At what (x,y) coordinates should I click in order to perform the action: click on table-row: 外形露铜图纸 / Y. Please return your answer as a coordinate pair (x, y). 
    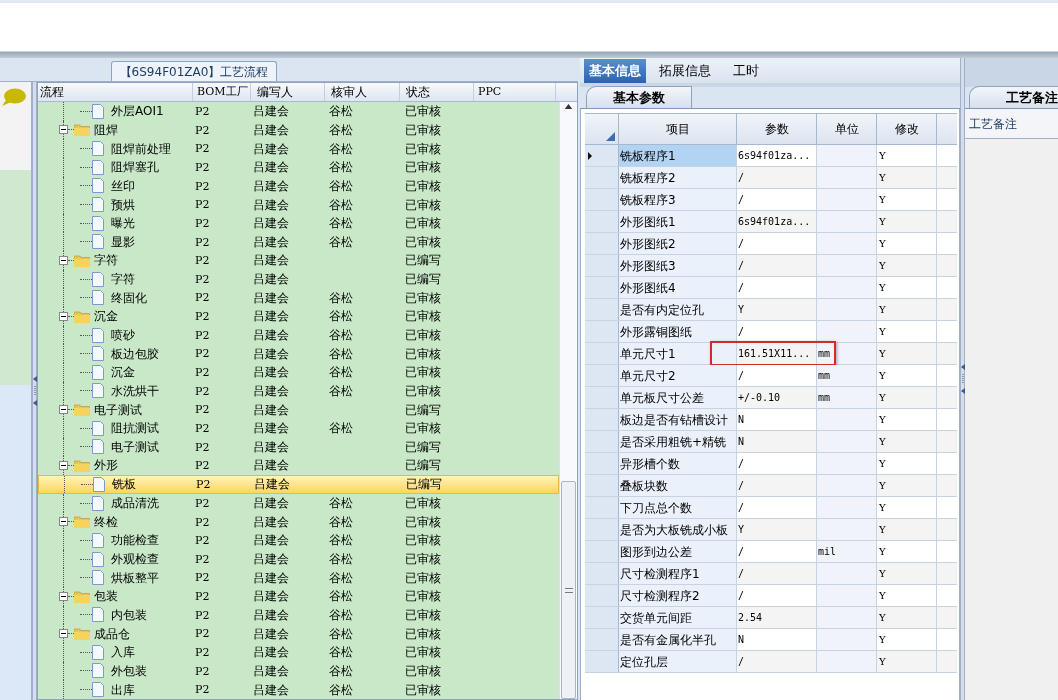
    Looking at the image, I should click on (771, 332).